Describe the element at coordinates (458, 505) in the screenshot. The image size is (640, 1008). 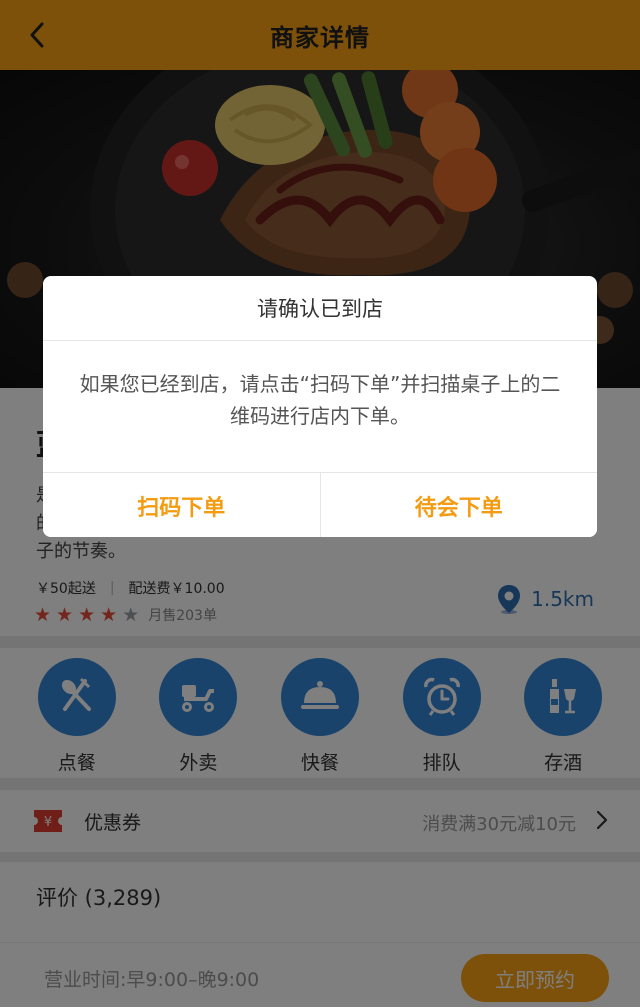
I see `order-later-button: 待会下单` at that location.